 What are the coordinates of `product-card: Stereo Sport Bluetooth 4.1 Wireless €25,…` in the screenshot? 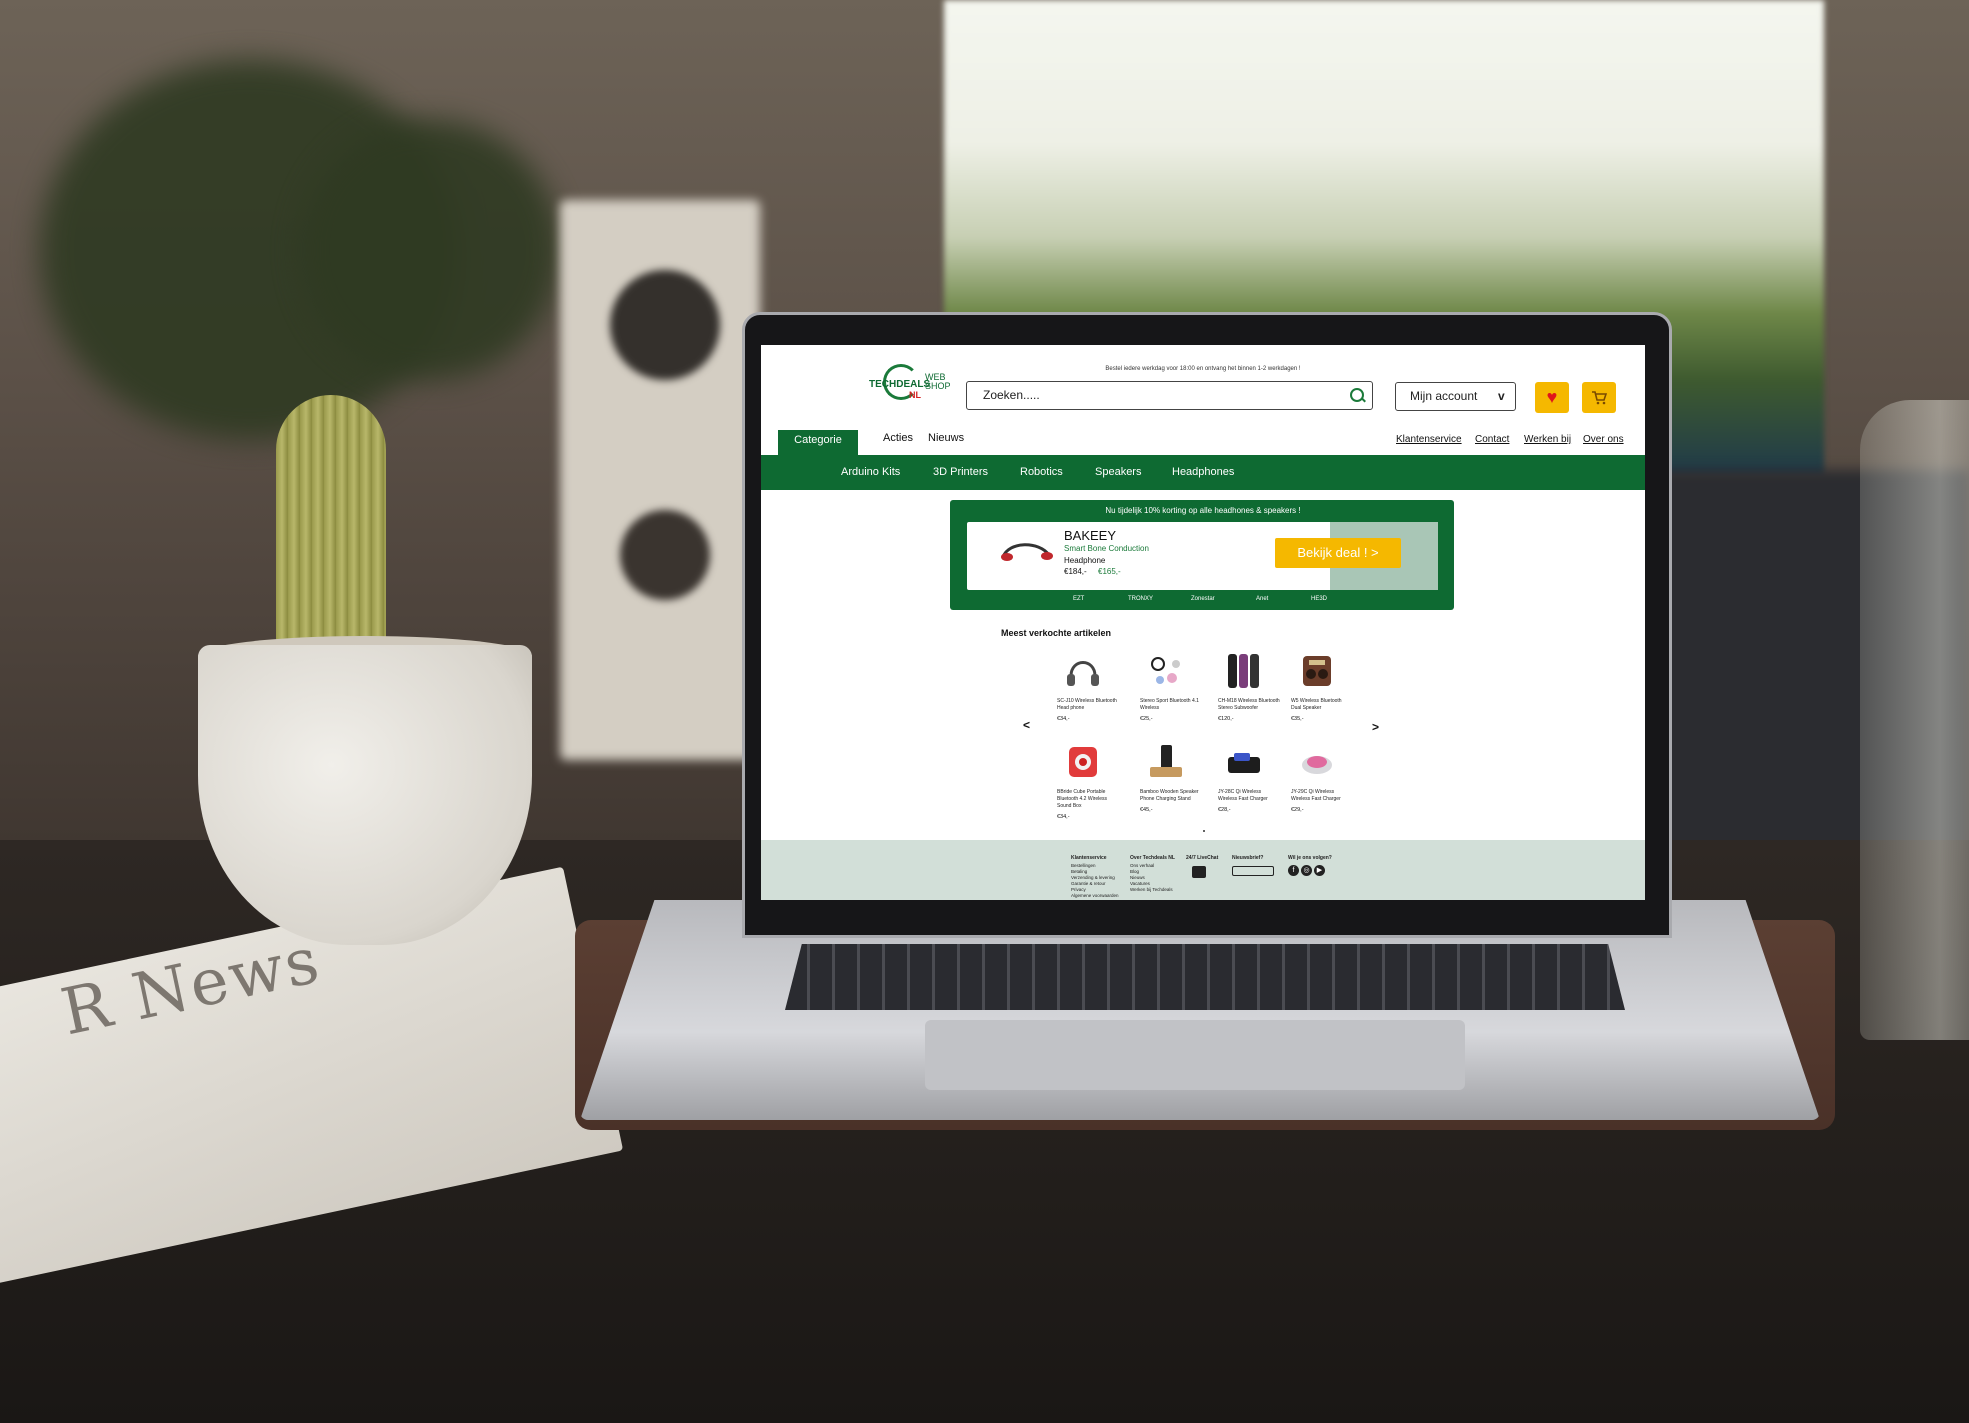 It's located at (1171, 687).